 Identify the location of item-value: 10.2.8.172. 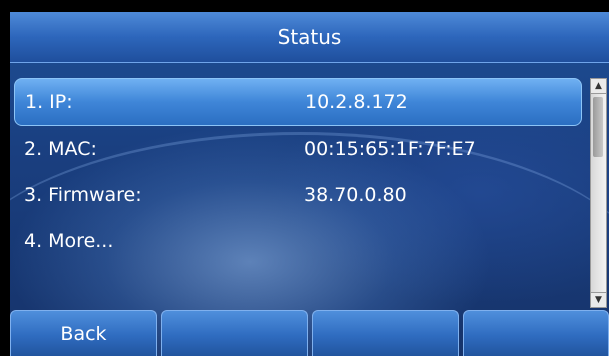
(356, 102).